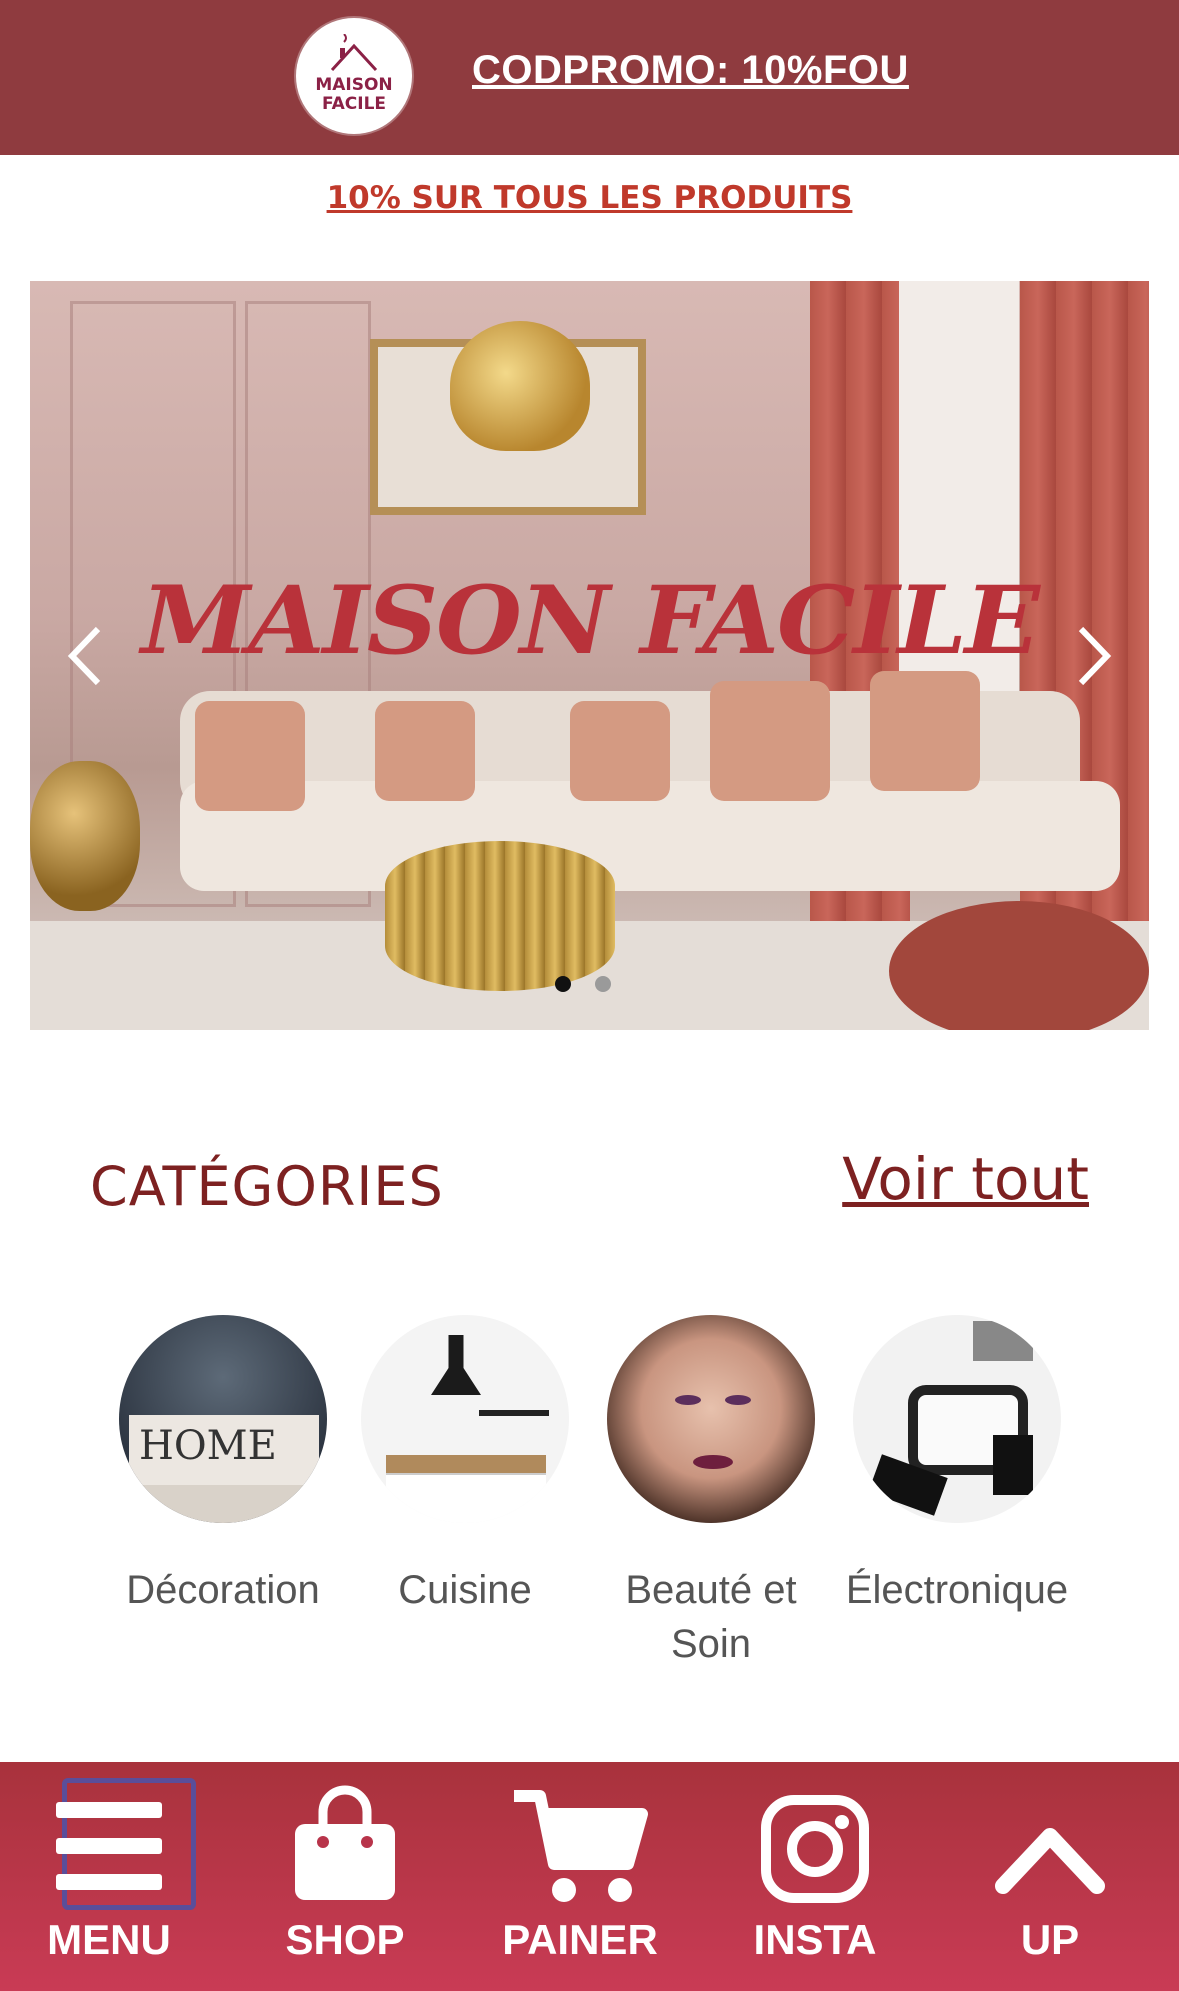 The width and height of the screenshot is (1179, 1991). What do you see at coordinates (1019, 965) in the screenshot?
I see `ottoman` at bounding box center [1019, 965].